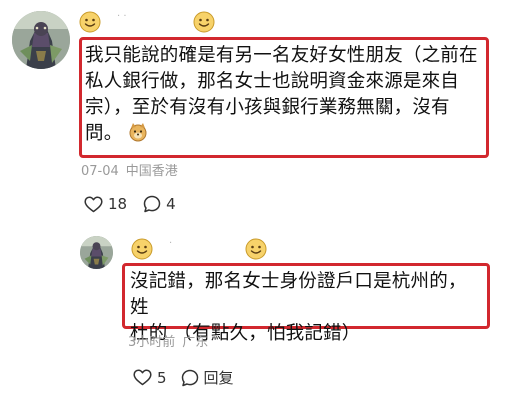 This screenshot has height=400, width=506. I want to click on comment-time: 3小时前, so click(152, 342).